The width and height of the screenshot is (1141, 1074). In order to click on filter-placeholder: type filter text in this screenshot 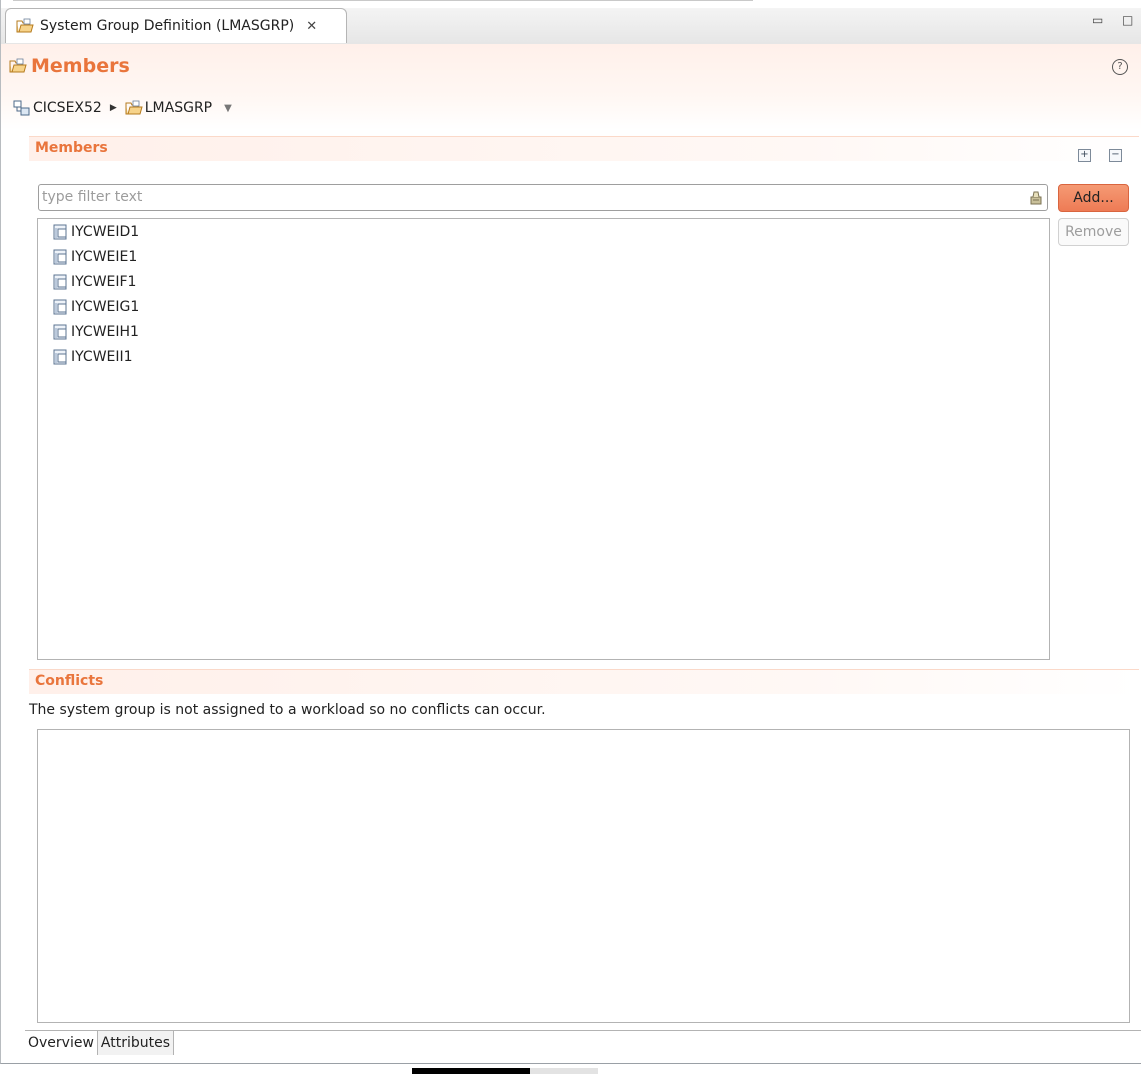, I will do `click(92, 197)`.